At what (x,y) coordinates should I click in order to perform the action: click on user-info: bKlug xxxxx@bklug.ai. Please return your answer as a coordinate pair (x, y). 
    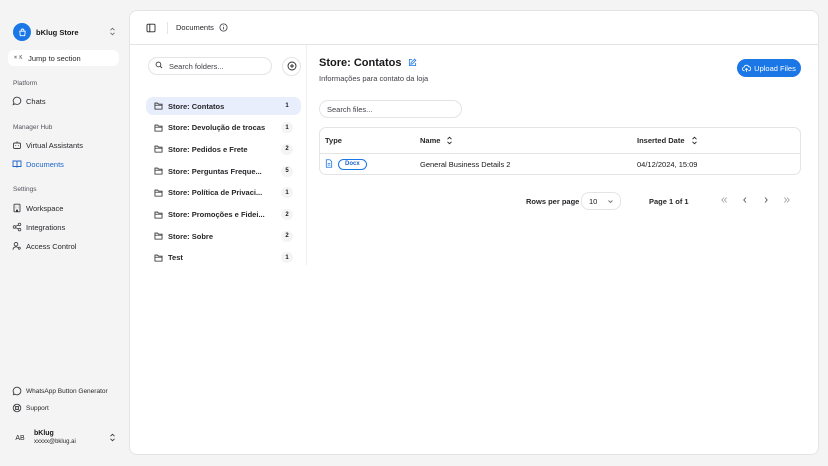
    Looking at the image, I should click on (71, 438).